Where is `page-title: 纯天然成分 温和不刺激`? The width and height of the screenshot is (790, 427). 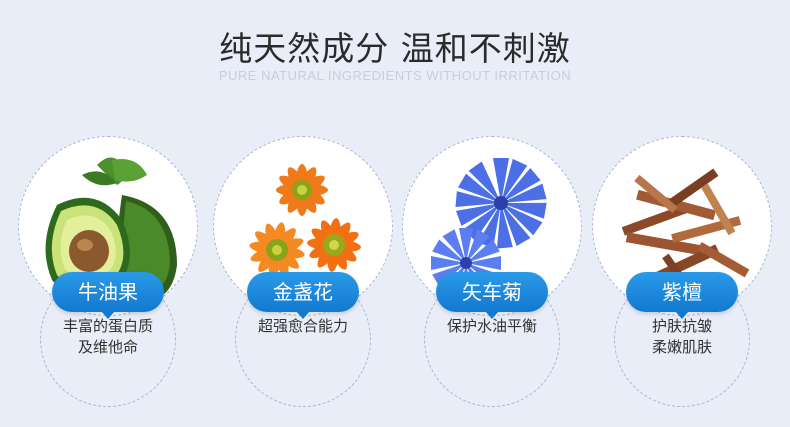
page-title: 纯天然成分 温和不刺激 is located at coordinates (395, 48).